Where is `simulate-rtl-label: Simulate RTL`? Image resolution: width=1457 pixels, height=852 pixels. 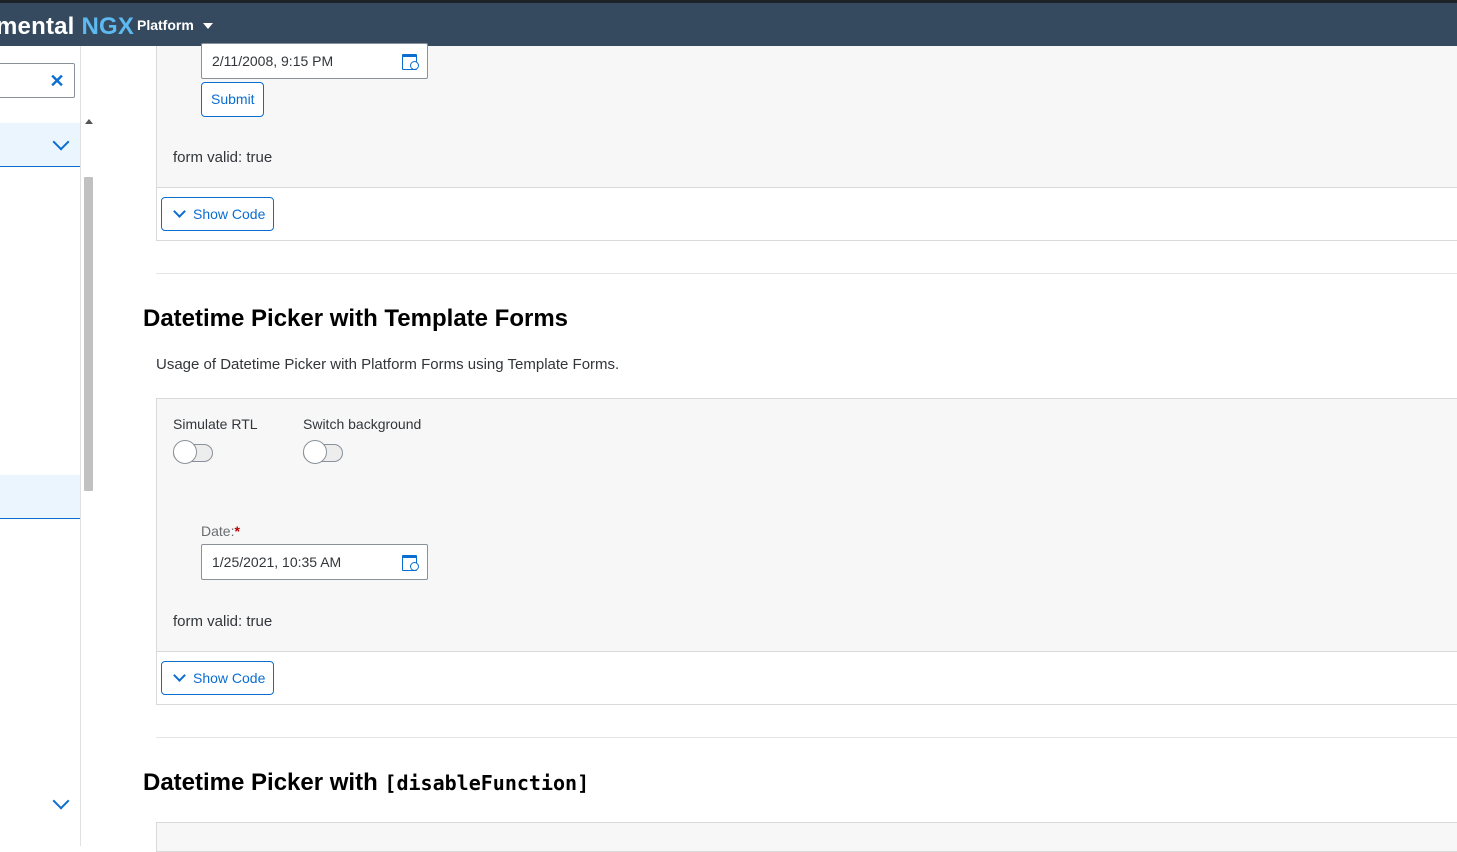 simulate-rtl-label: Simulate RTL is located at coordinates (215, 424).